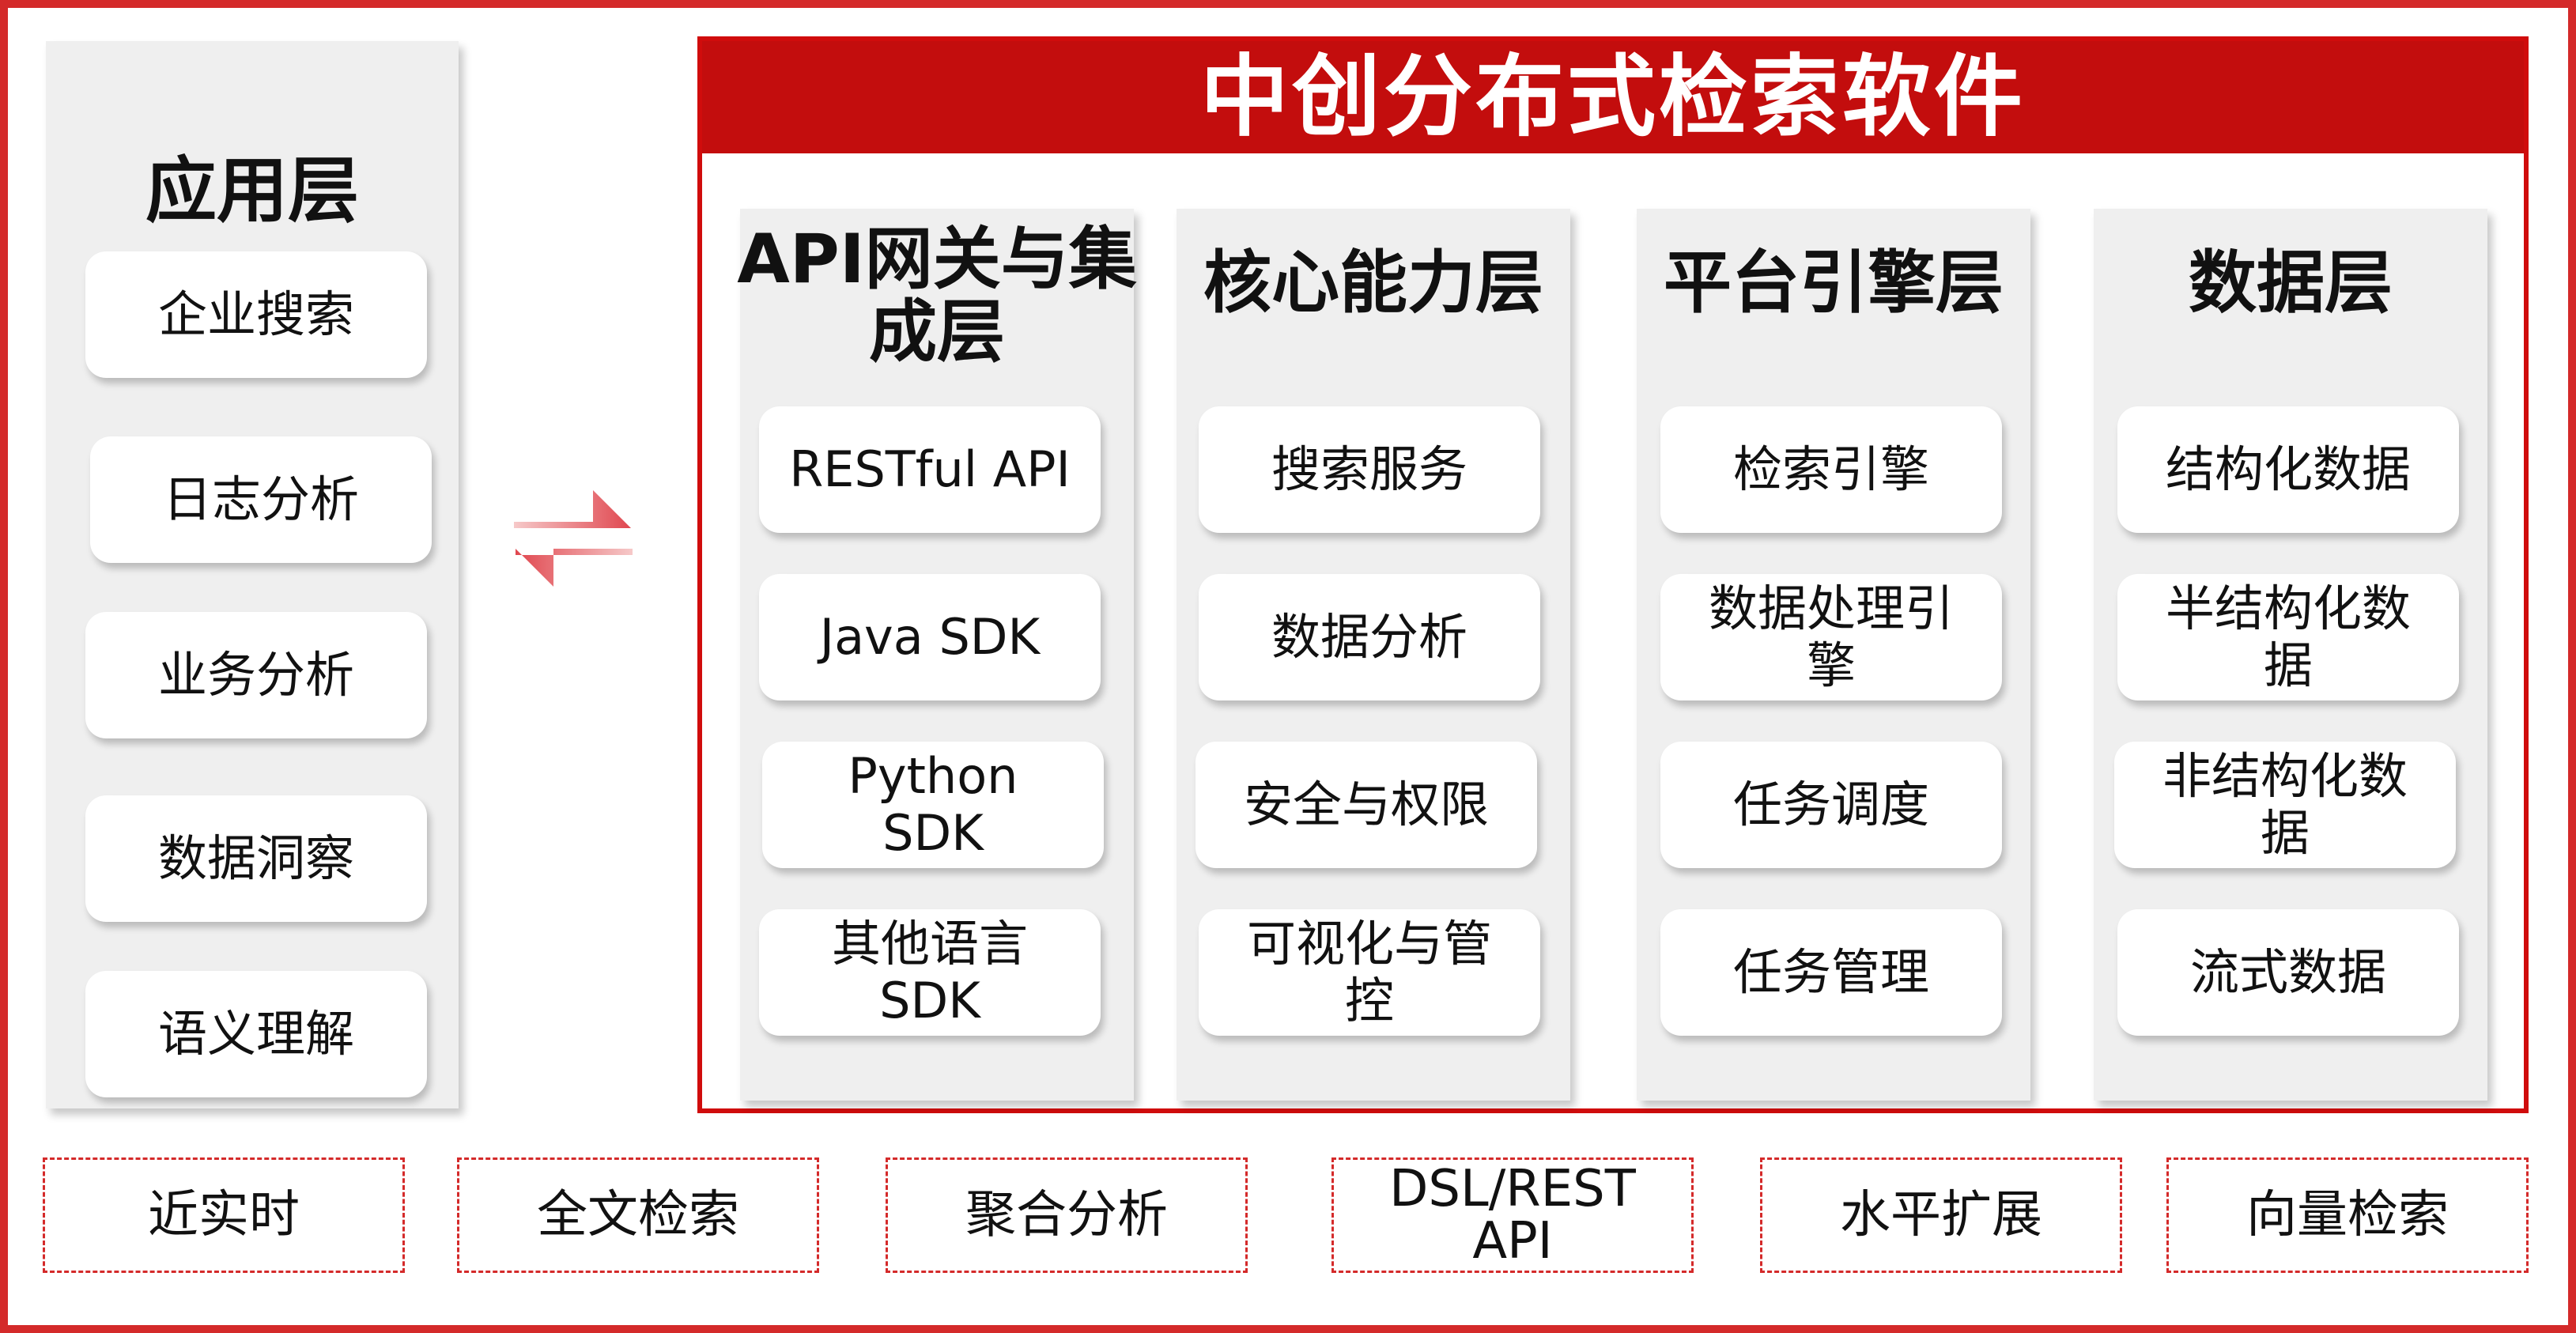 The image size is (2576, 1333). Describe the element at coordinates (2285, 805) in the screenshot. I see `layer-item: 非结构化数据` at that location.